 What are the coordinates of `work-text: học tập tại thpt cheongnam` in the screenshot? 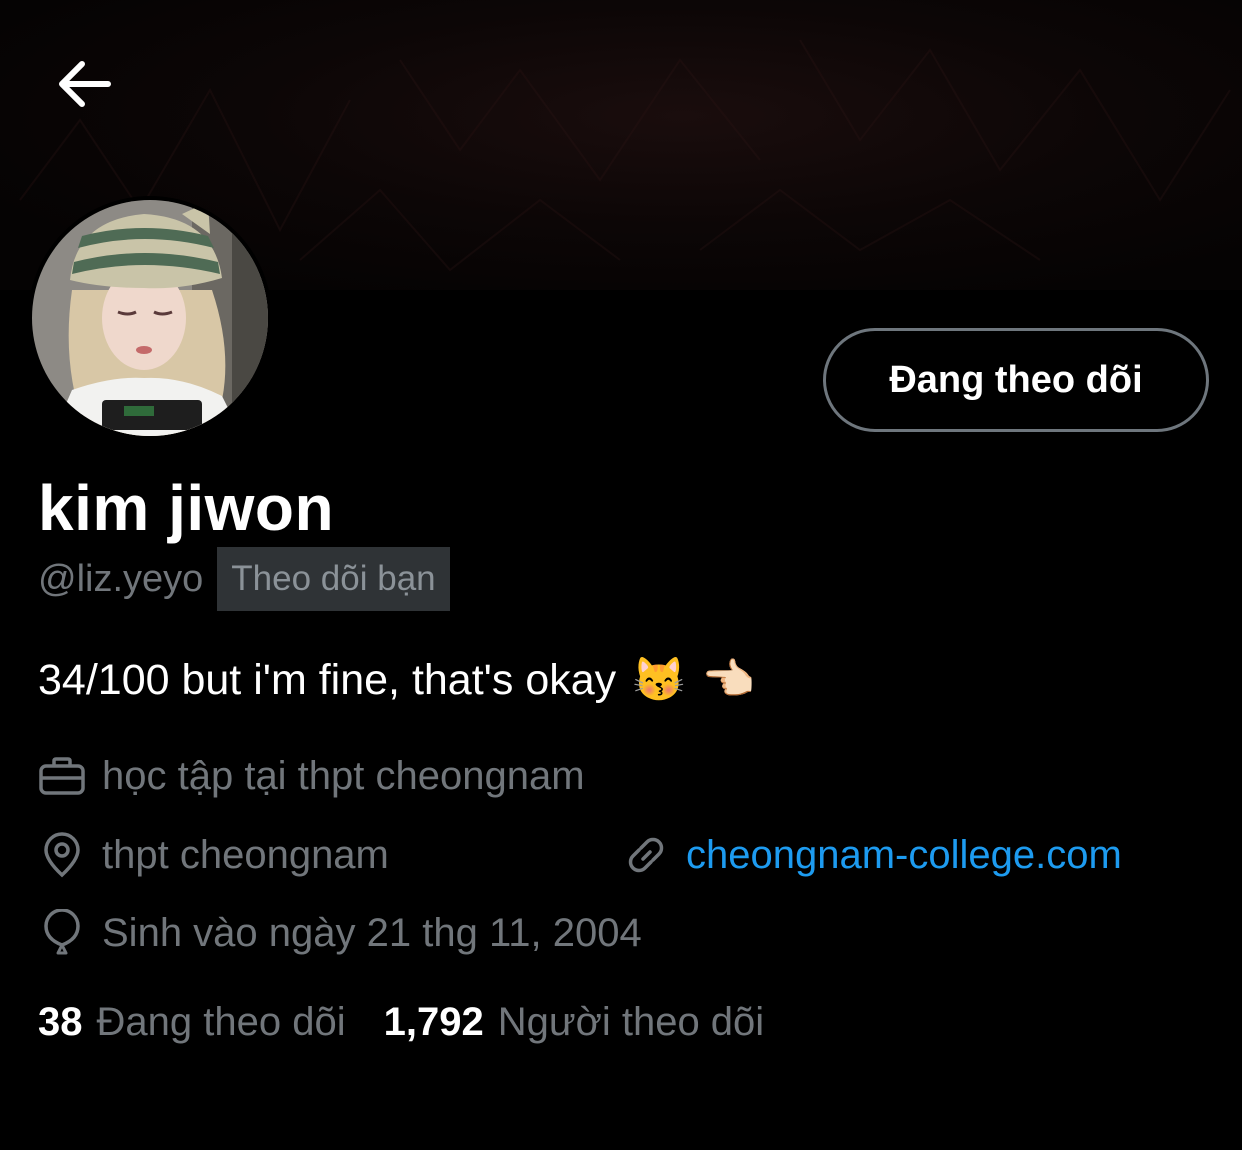 It's located at (343, 775).